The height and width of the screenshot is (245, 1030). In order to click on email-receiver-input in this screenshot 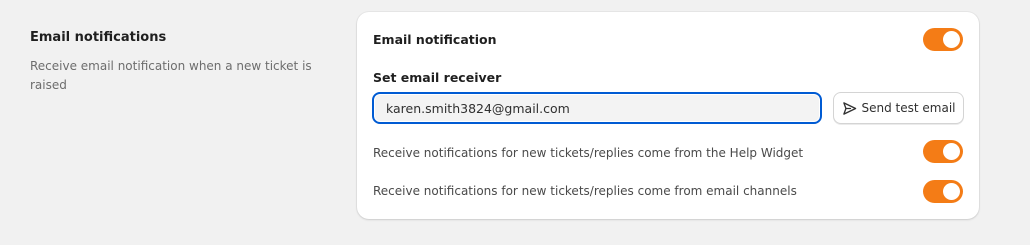, I will do `click(597, 108)`.